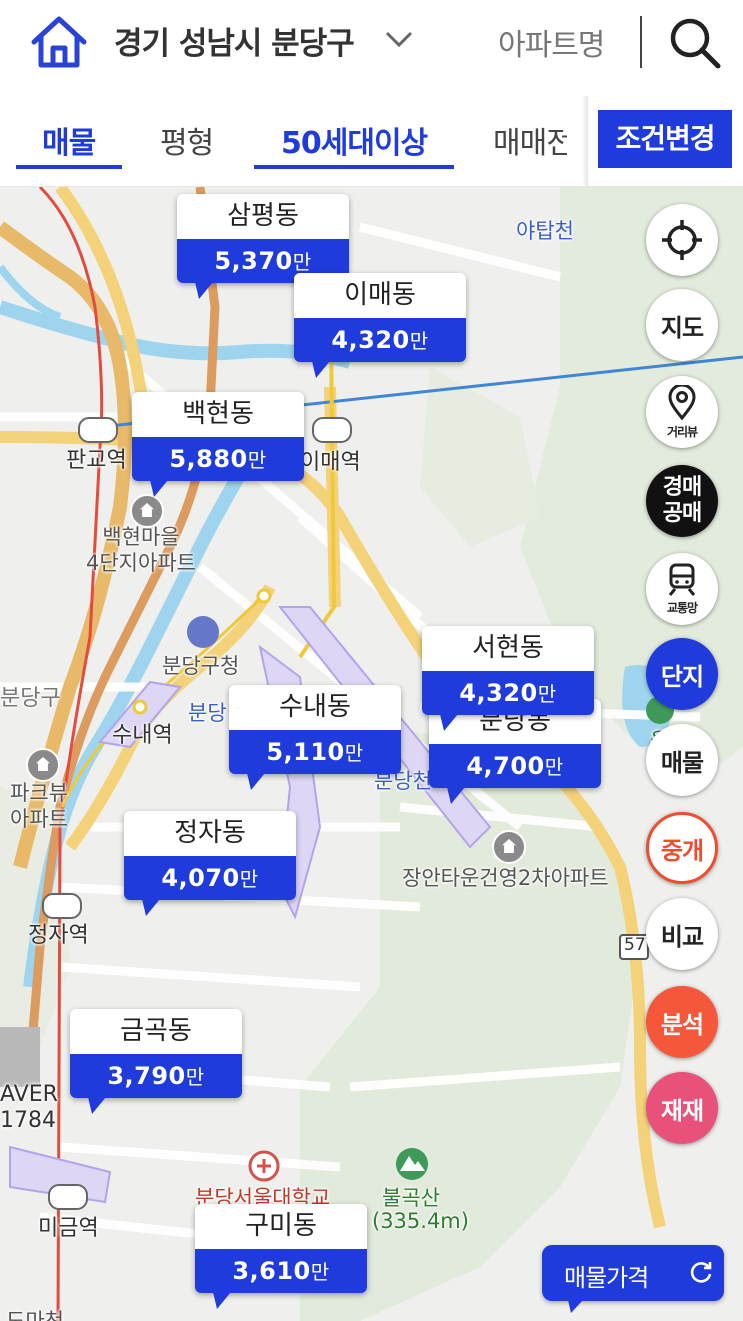 The width and height of the screenshot is (743, 1321). I want to click on transit-button: 교통망, so click(682, 589).